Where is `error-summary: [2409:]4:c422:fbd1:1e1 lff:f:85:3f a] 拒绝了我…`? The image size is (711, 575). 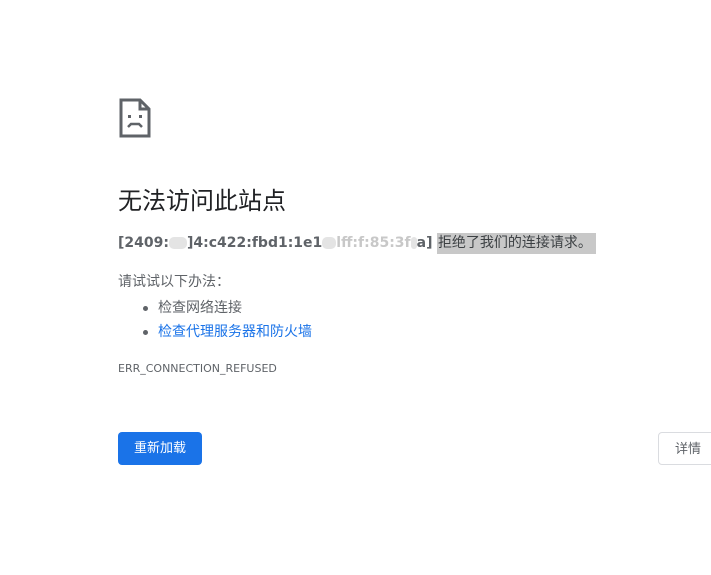 error-summary: [2409:]4:c422:fbd1:1e1 lff:f:85:3f a] 拒绝了我… is located at coordinates (357, 243).